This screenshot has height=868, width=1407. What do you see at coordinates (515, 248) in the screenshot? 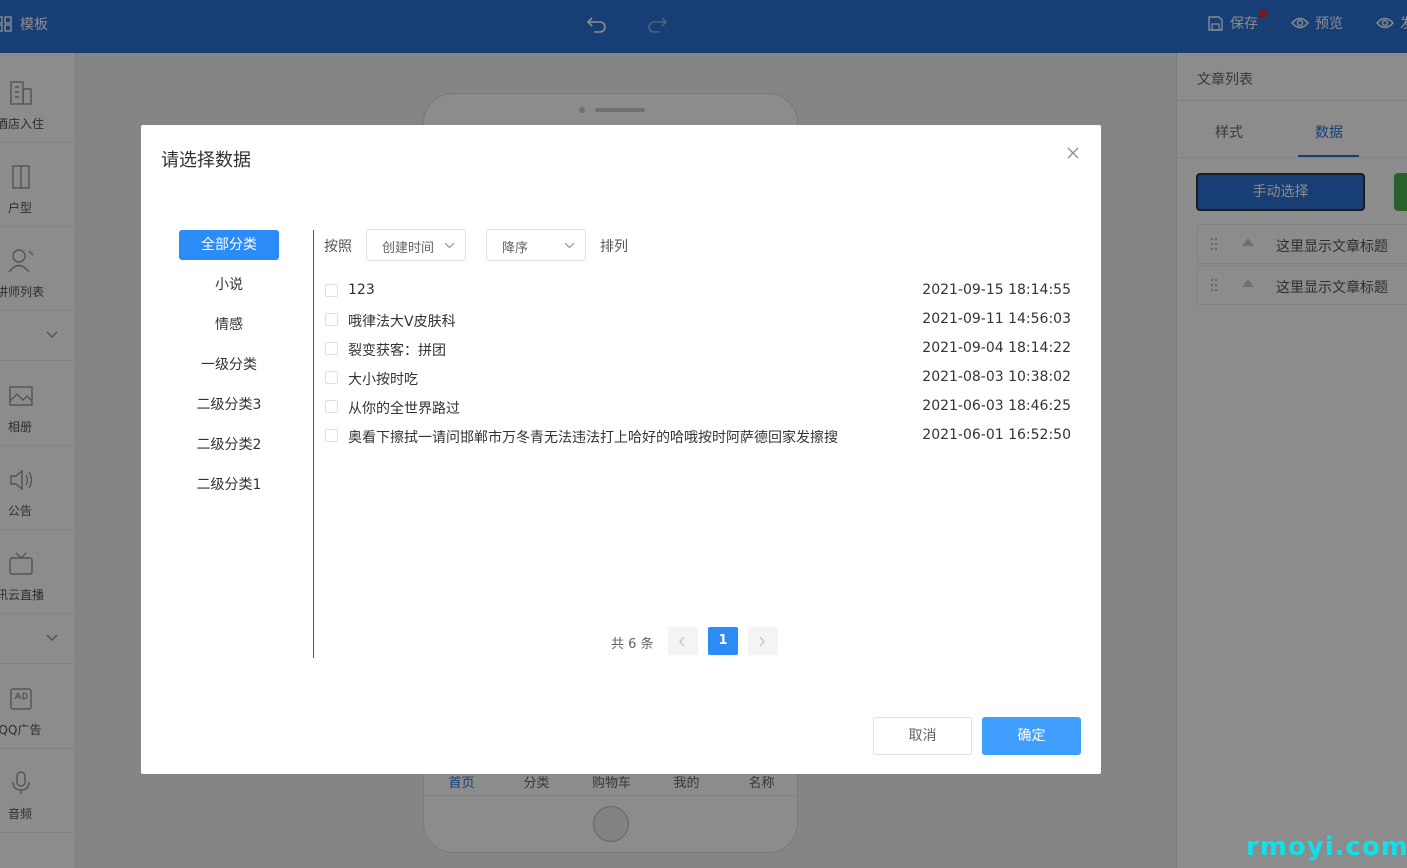
I see `sort-order-value: 降序` at bounding box center [515, 248].